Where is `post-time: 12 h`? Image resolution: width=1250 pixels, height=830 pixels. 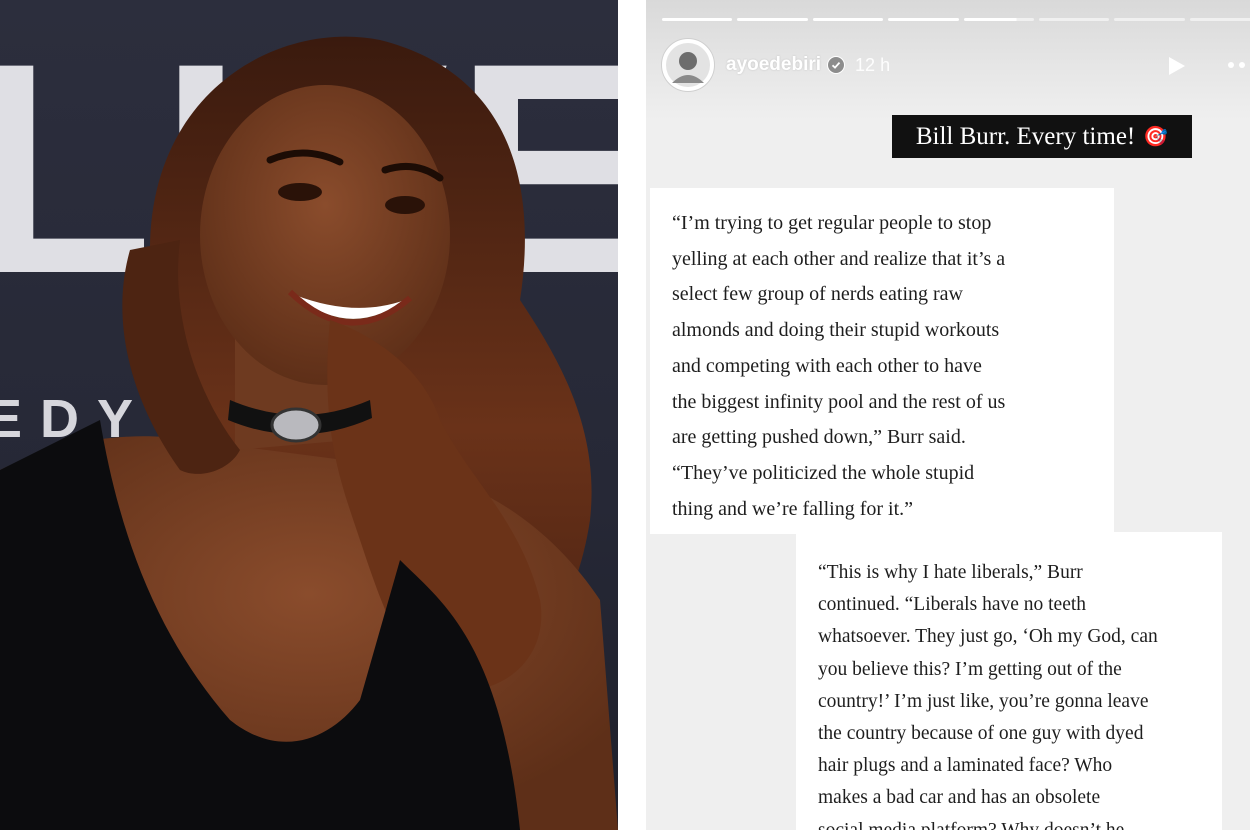
post-time: 12 h is located at coordinates (873, 64).